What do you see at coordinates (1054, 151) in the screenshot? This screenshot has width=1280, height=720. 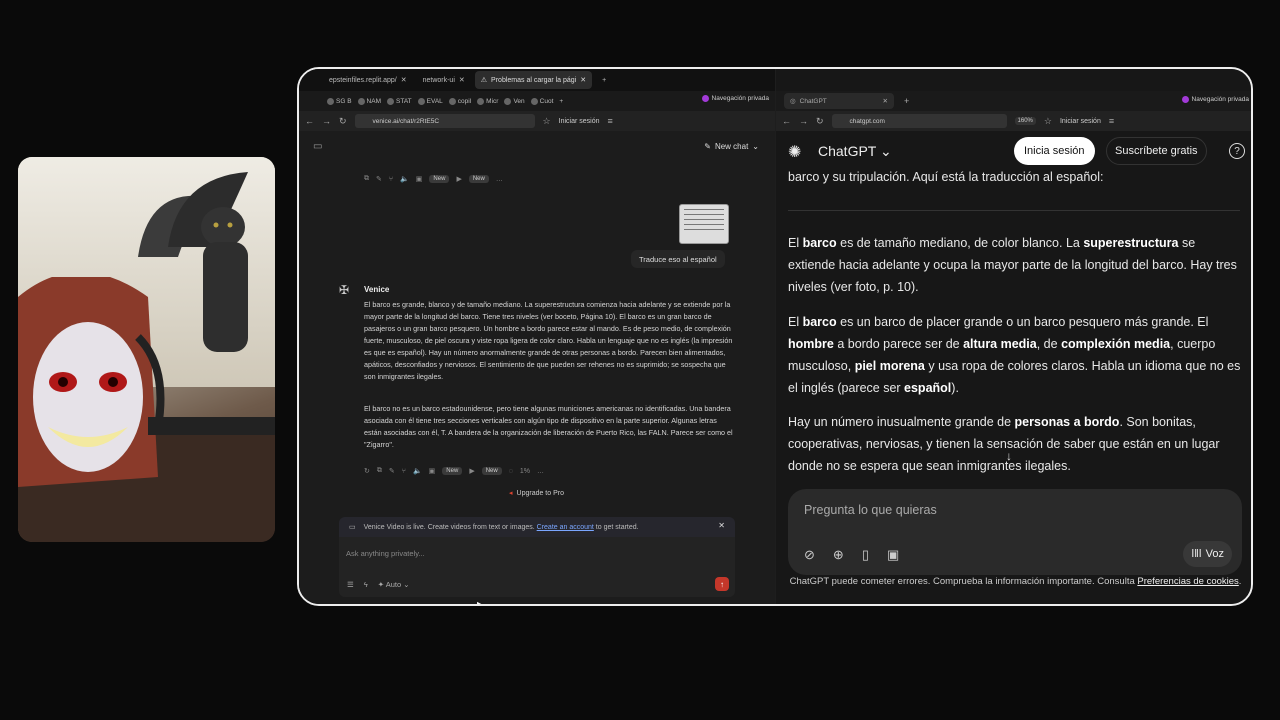 I see `login-button: Inicia sesión` at bounding box center [1054, 151].